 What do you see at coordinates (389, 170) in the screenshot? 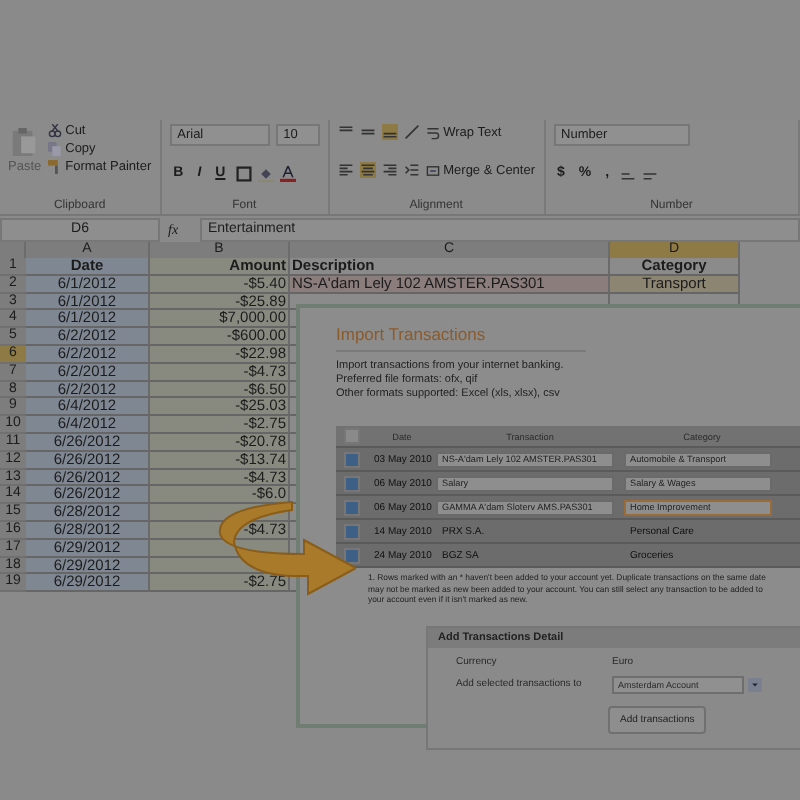
I see `align-right-icon` at bounding box center [389, 170].